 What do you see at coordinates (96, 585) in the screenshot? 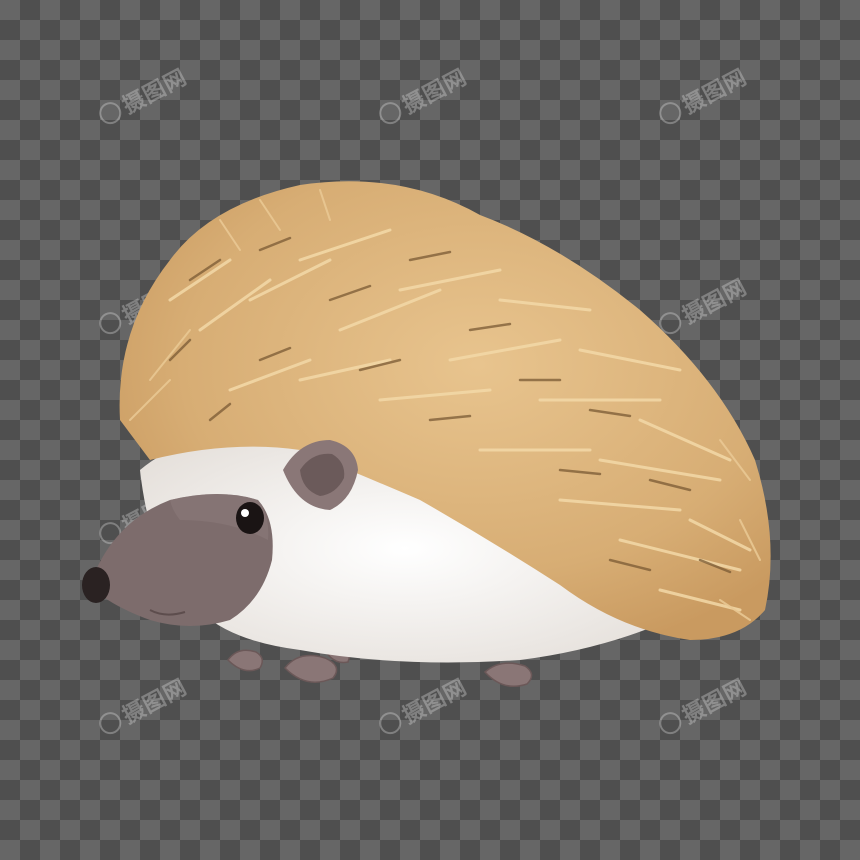
I see `nose-icon` at bounding box center [96, 585].